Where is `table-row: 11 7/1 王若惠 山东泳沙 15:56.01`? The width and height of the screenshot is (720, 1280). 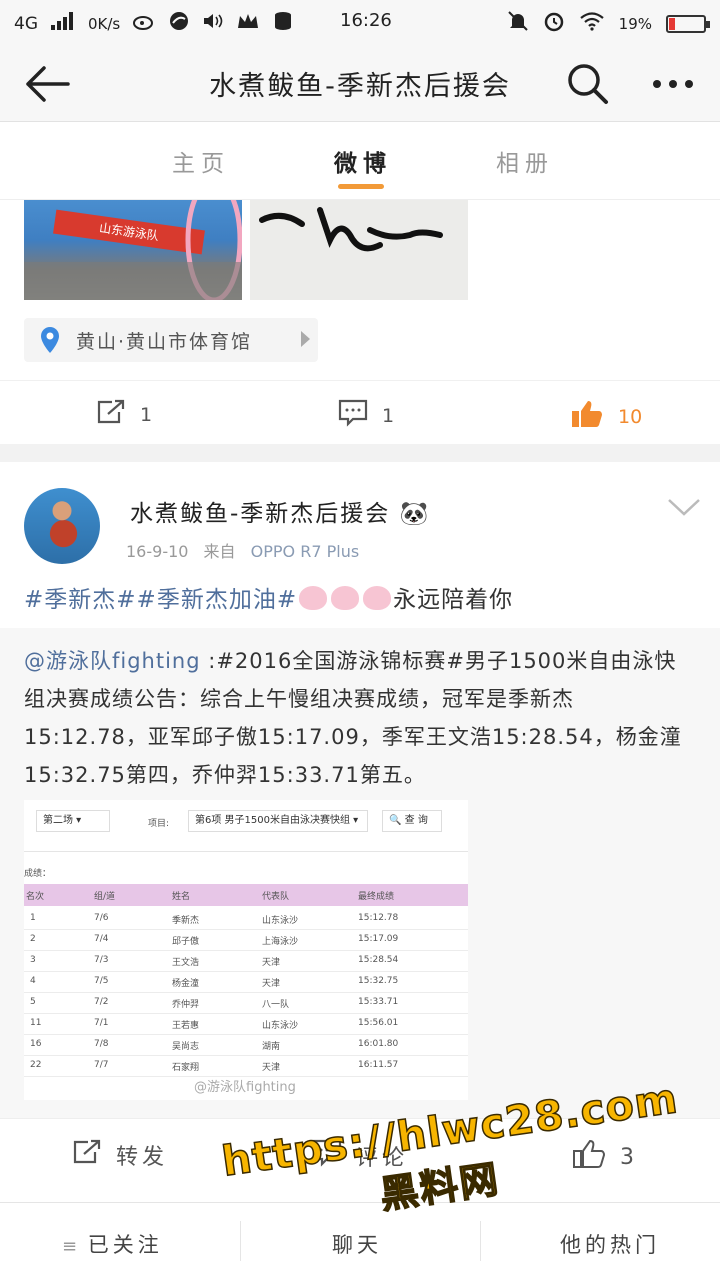
table-row: 11 7/1 王若惠 山东泳沙 15:56.01 is located at coordinates (246, 1024).